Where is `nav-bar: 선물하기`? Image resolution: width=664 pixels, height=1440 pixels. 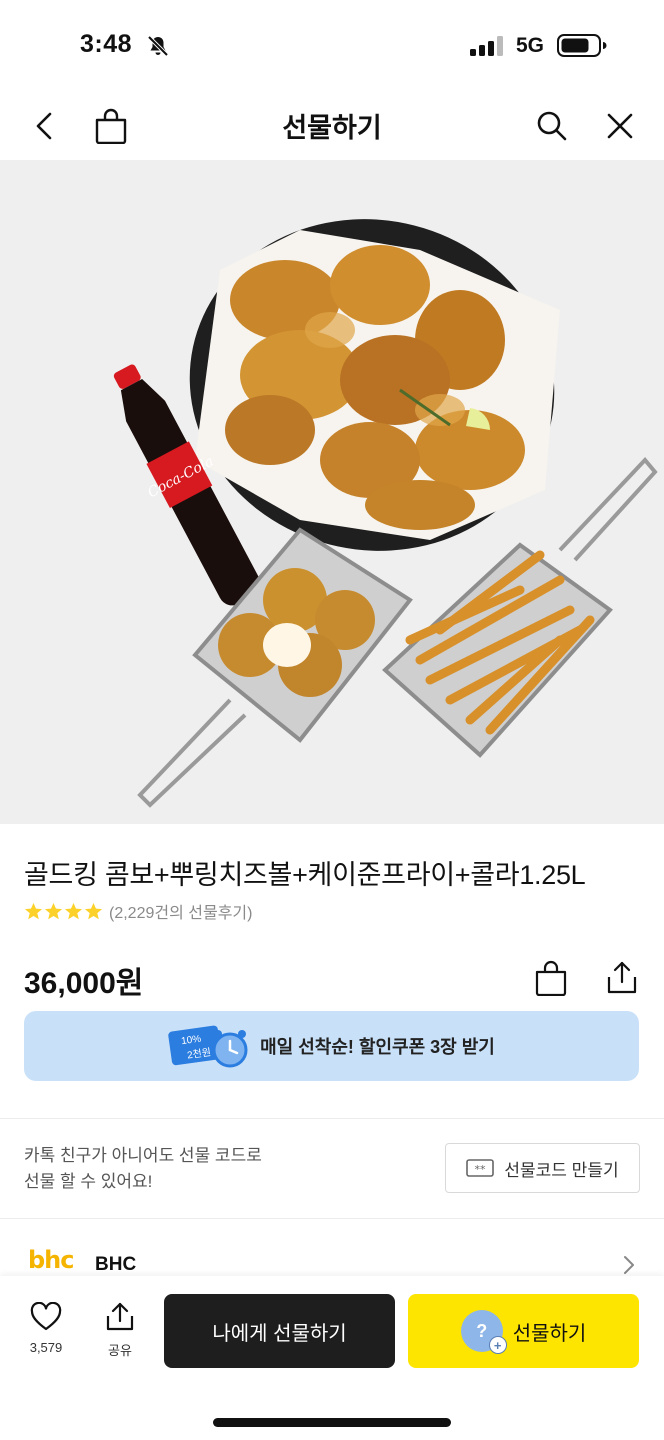 nav-bar: 선물하기 is located at coordinates (332, 126).